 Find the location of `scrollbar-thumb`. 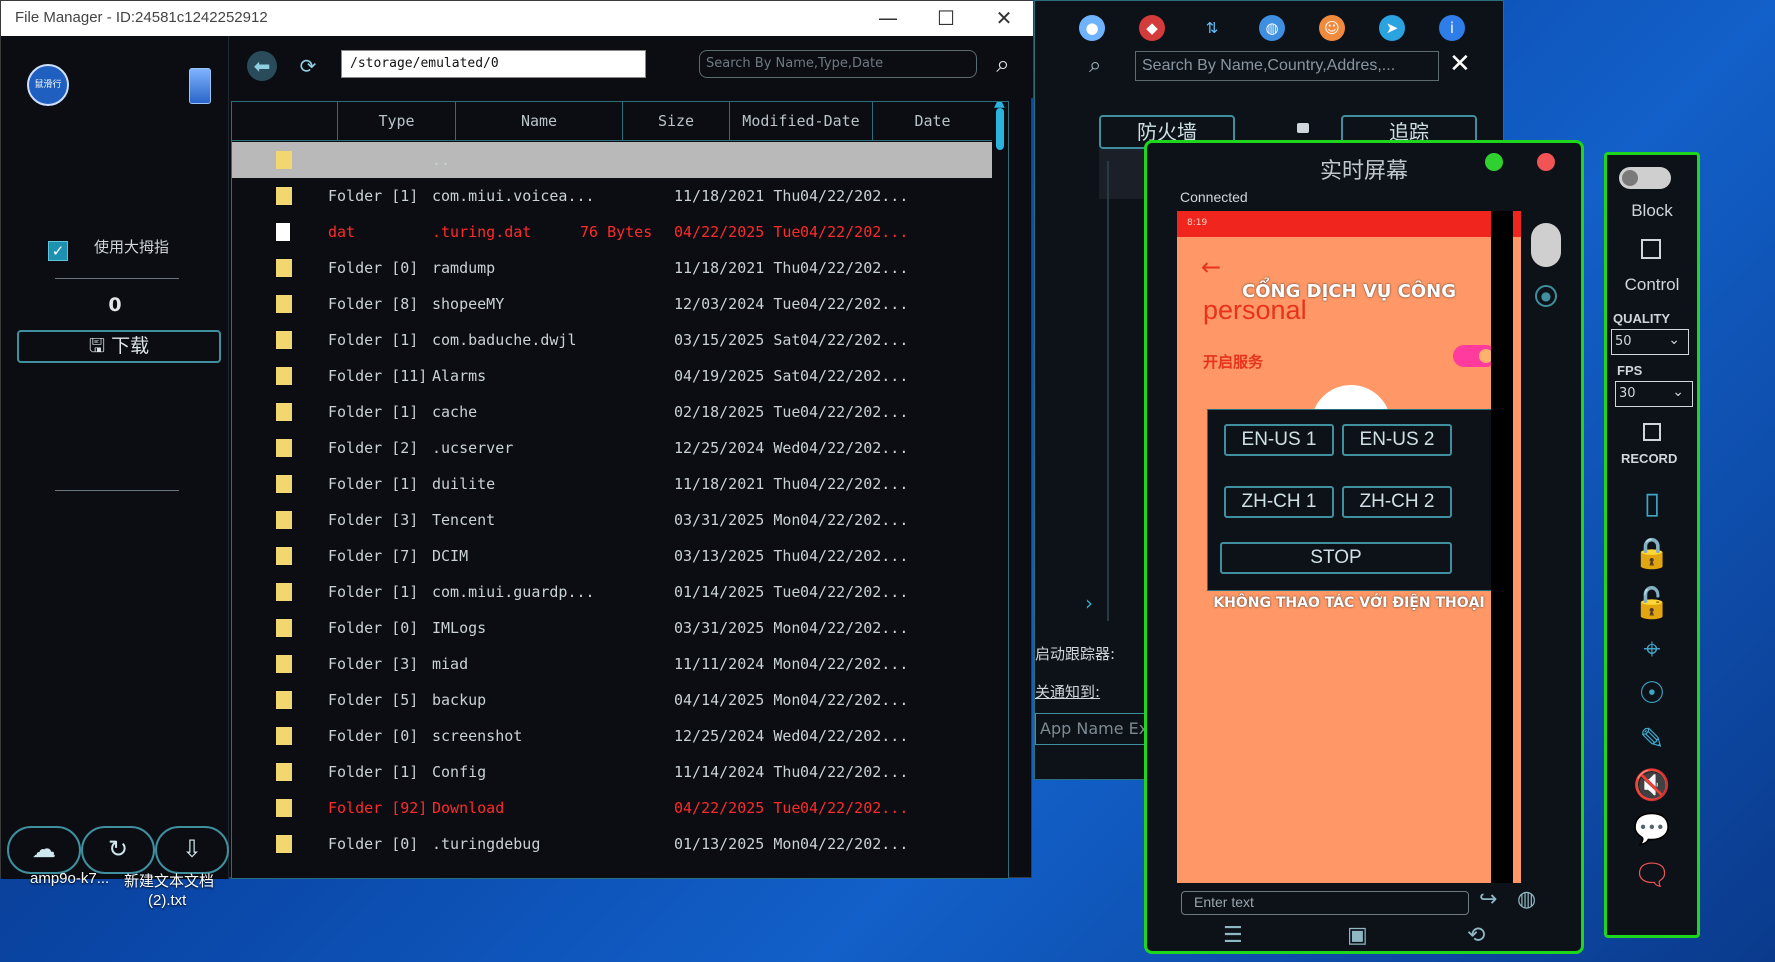

scrollbar-thumb is located at coordinates (1000, 129).